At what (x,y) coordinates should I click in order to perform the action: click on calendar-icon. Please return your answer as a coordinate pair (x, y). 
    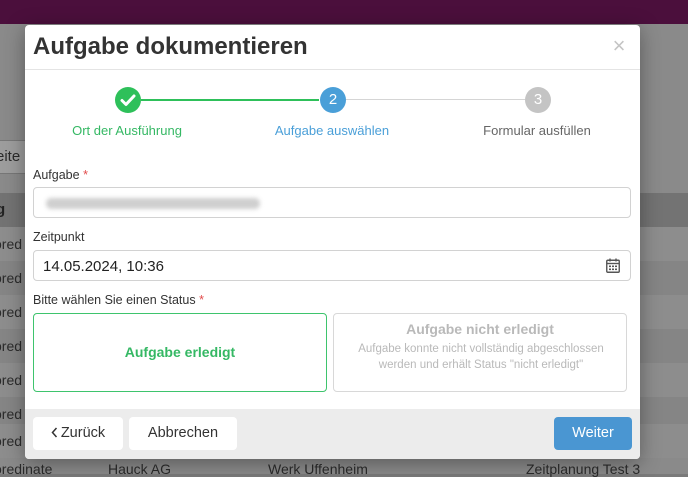
    Looking at the image, I should click on (613, 265).